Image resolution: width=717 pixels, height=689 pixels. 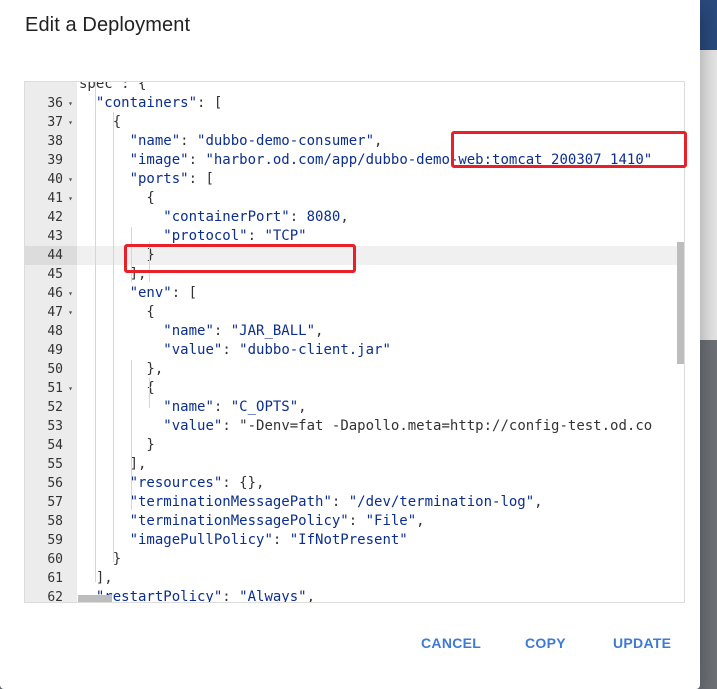 What do you see at coordinates (95, 598) in the screenshot?
I see `horizontal-scrollbar-thumb` at bounding box center [95, 598].